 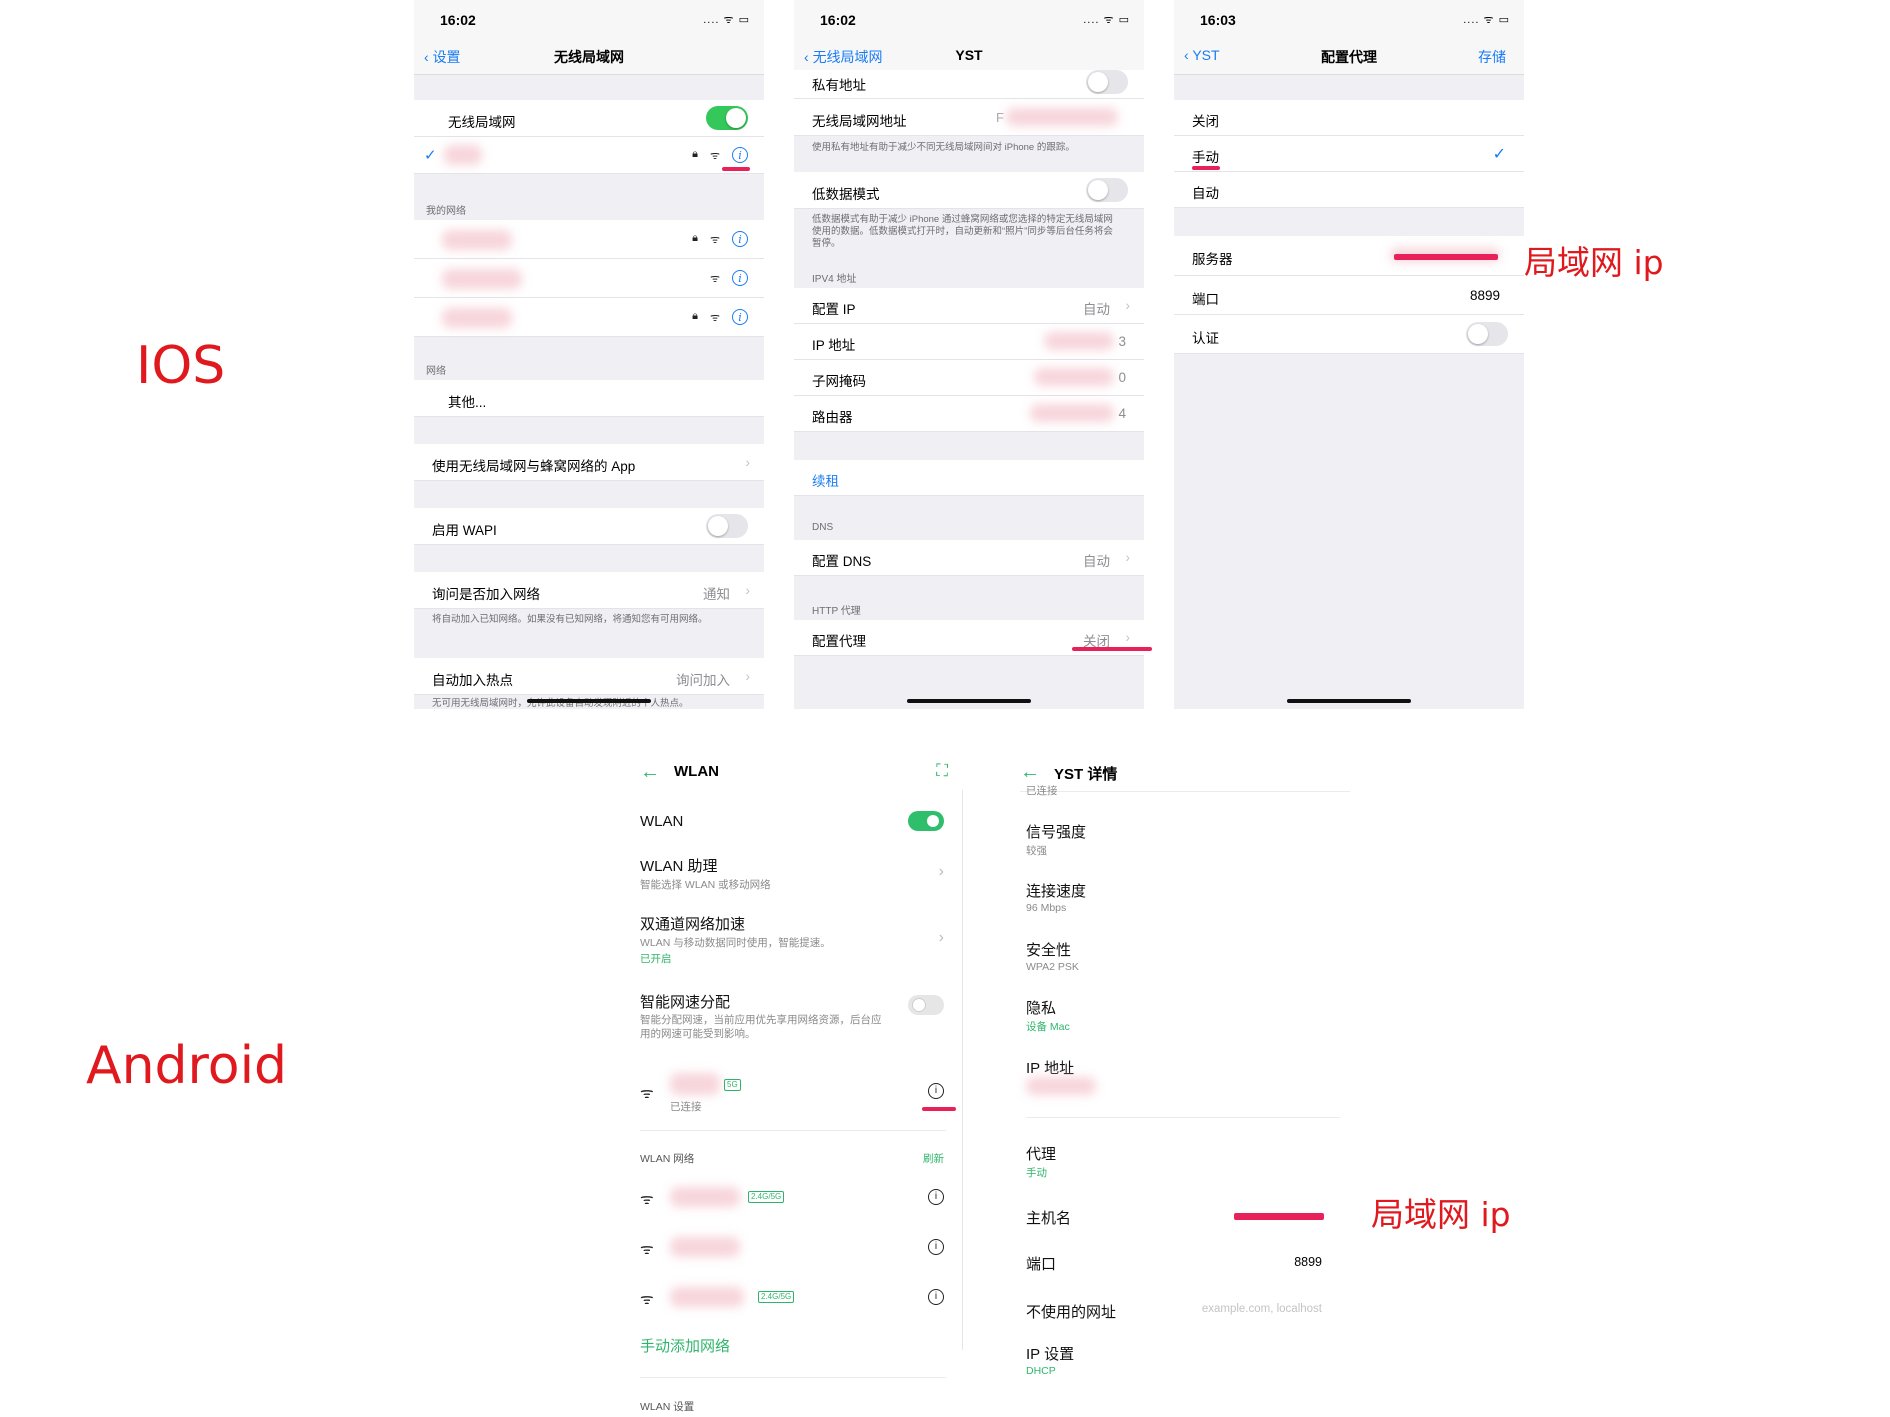 I want to click on wapi-toggle, so click(x=727, y=526).